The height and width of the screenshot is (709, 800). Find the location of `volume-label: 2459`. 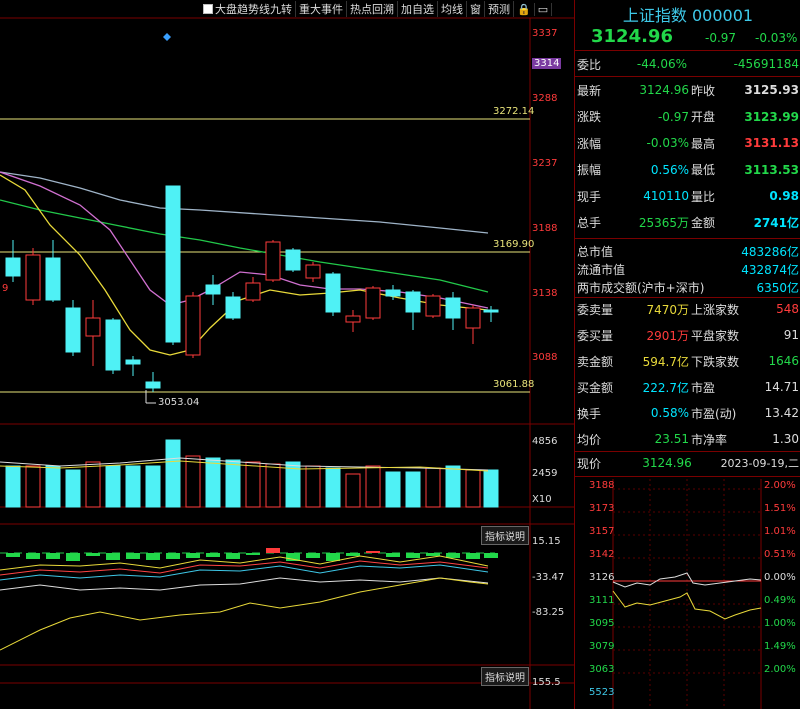

volume-label: 2459 is located at coordinates (545, 473).